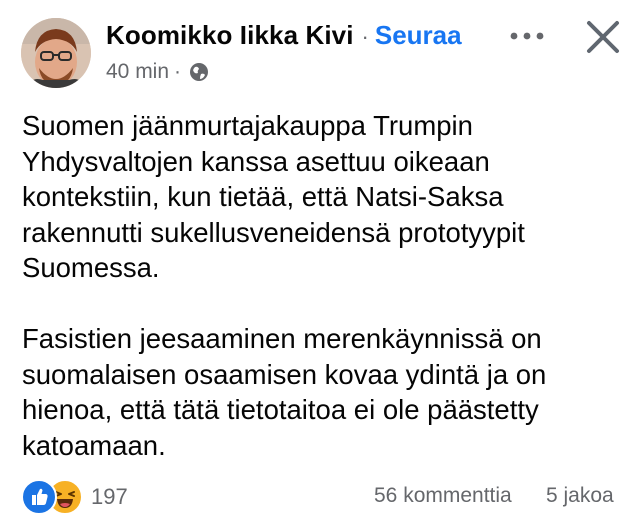 This screenshot has width=640, height=526. I want to click on reaction-count: 197, so click(109, 496).